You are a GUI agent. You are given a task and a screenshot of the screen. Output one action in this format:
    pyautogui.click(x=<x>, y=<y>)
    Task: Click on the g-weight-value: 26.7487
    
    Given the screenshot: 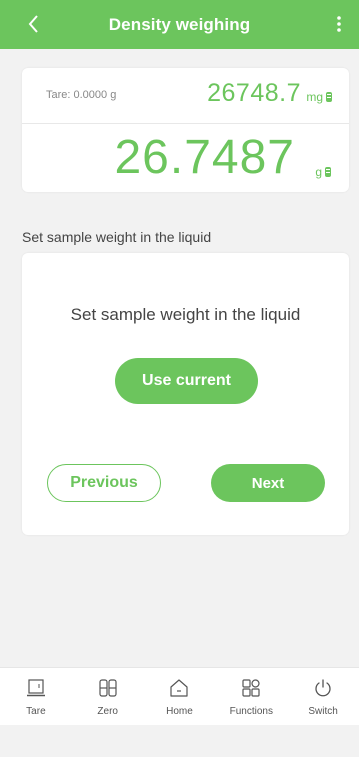 What is the action you would take?
    pyautogui.click(x=204, y=157)
    